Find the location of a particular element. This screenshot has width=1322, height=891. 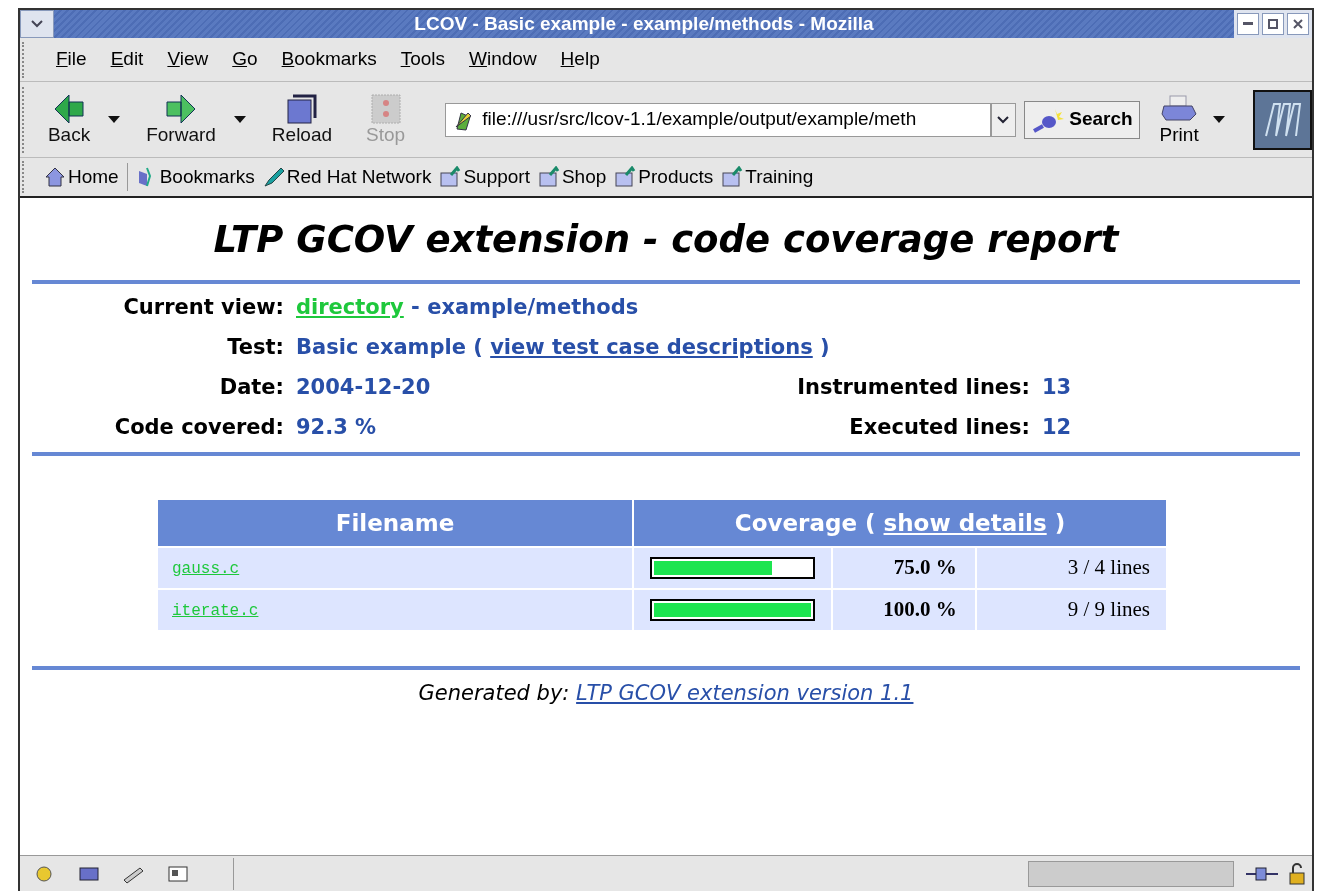

menu-item: Window is located at coordinates (503, 59).